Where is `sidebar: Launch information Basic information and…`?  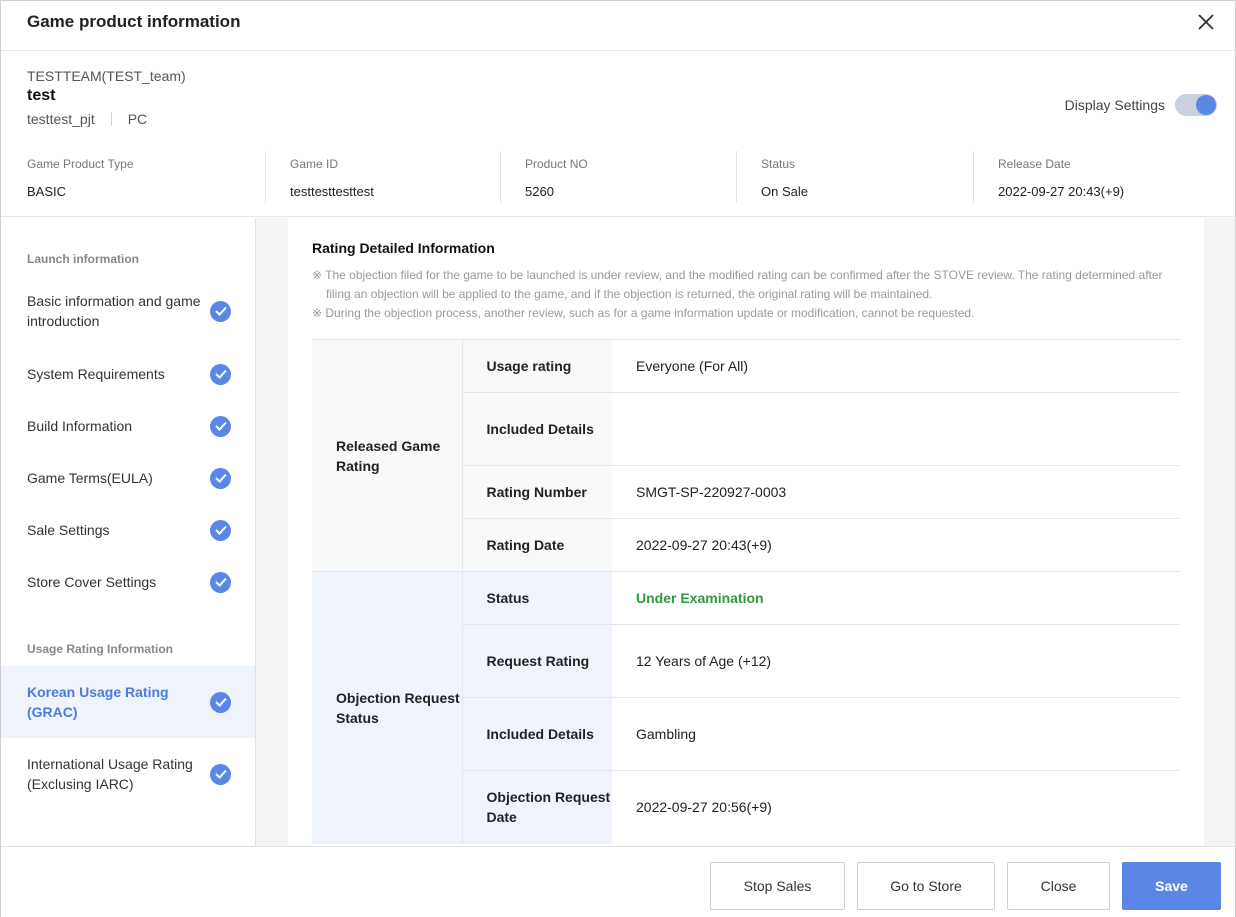 sidebar: Launch information Basic information and… is located at coordinates (128, 532).